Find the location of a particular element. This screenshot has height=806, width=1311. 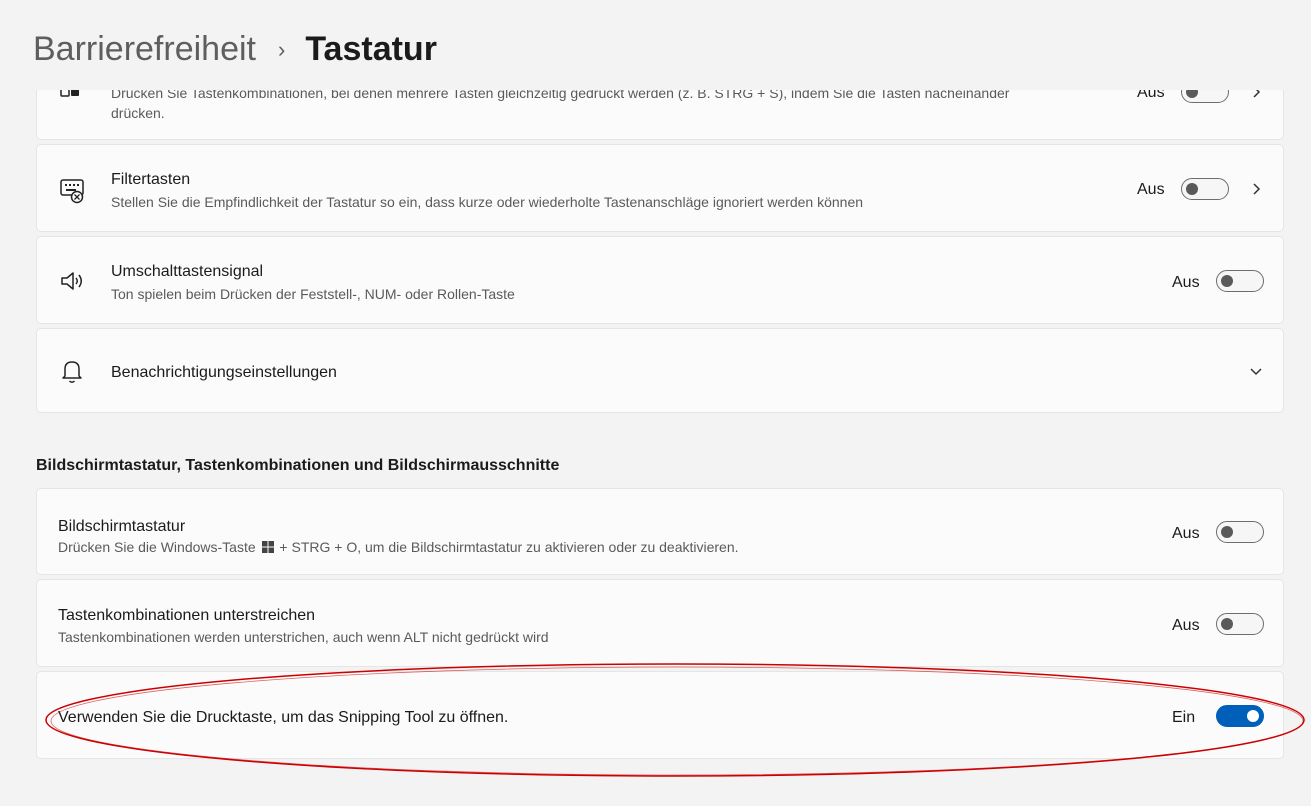

breadcrumb: Barrierefreiheit › Tastatur is located at coordinates (235, 49).